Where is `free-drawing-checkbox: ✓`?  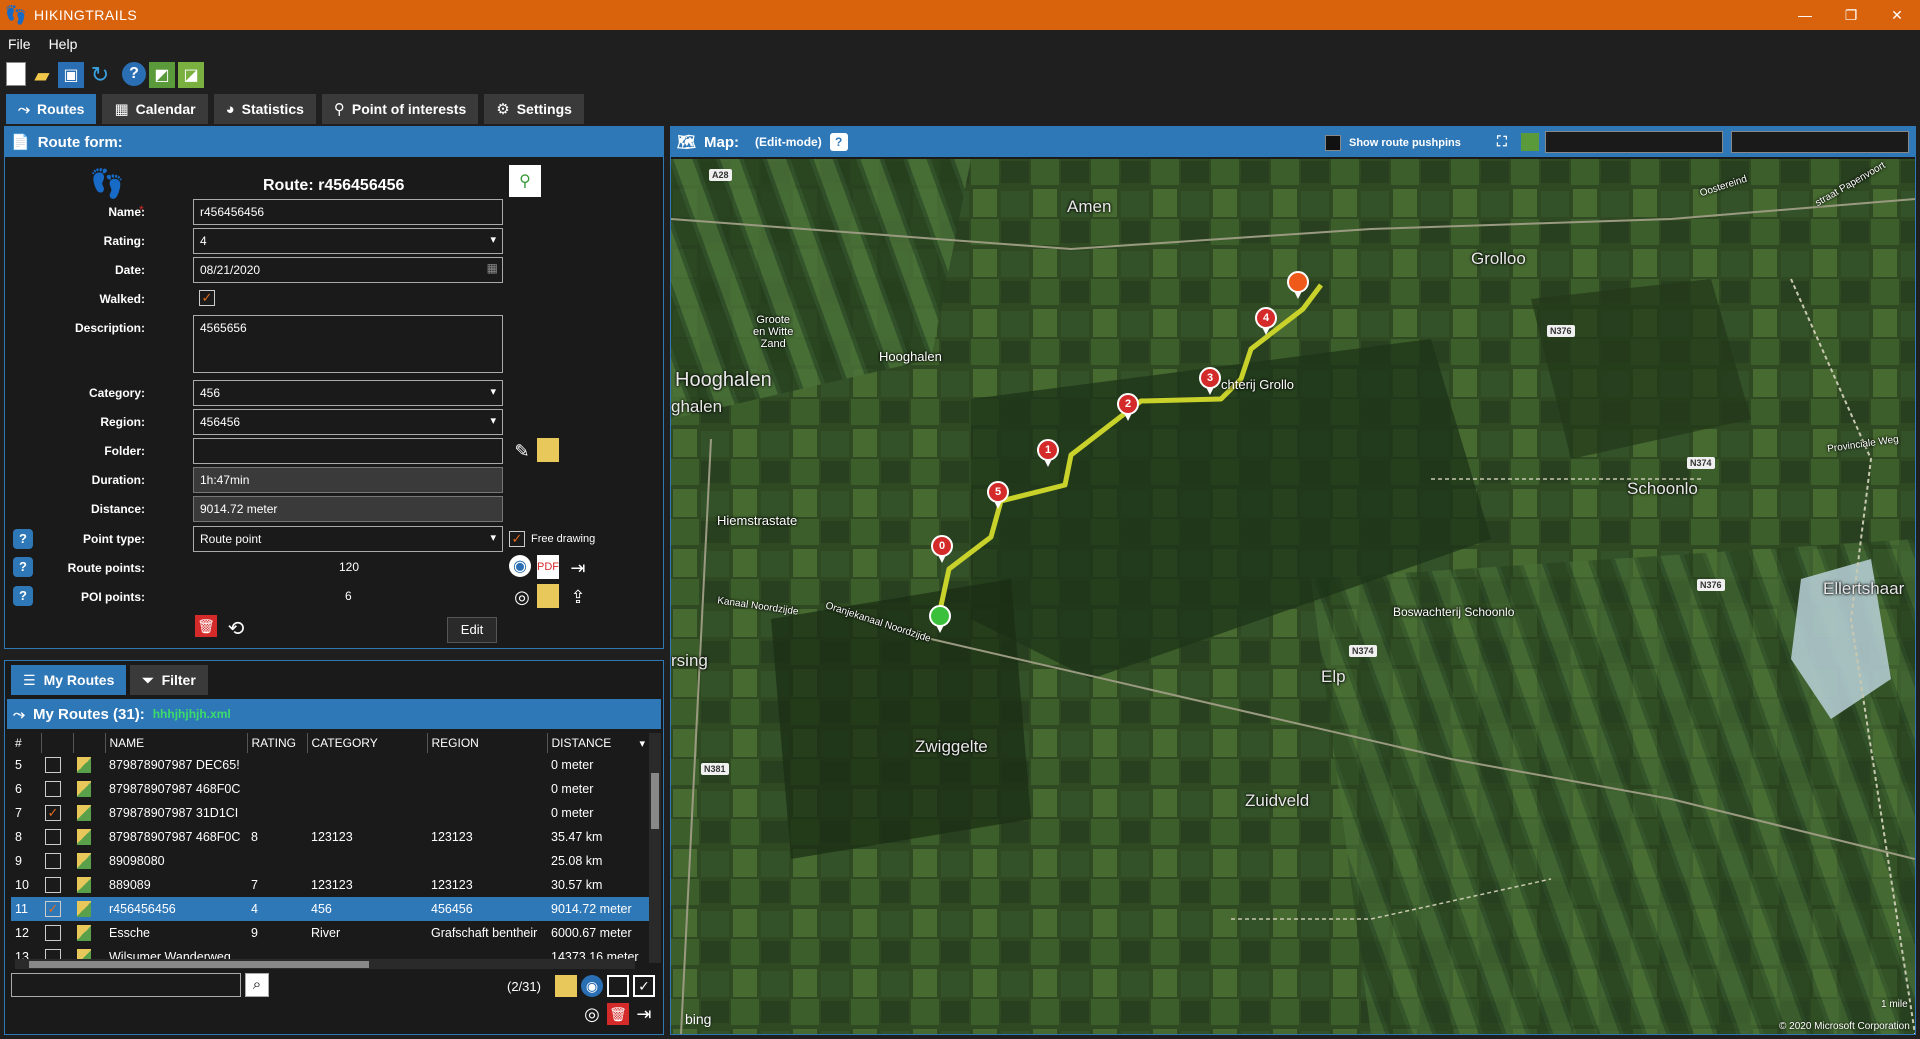 free-drawing-checkbox: ✓ is located at coordinates (517, 539).